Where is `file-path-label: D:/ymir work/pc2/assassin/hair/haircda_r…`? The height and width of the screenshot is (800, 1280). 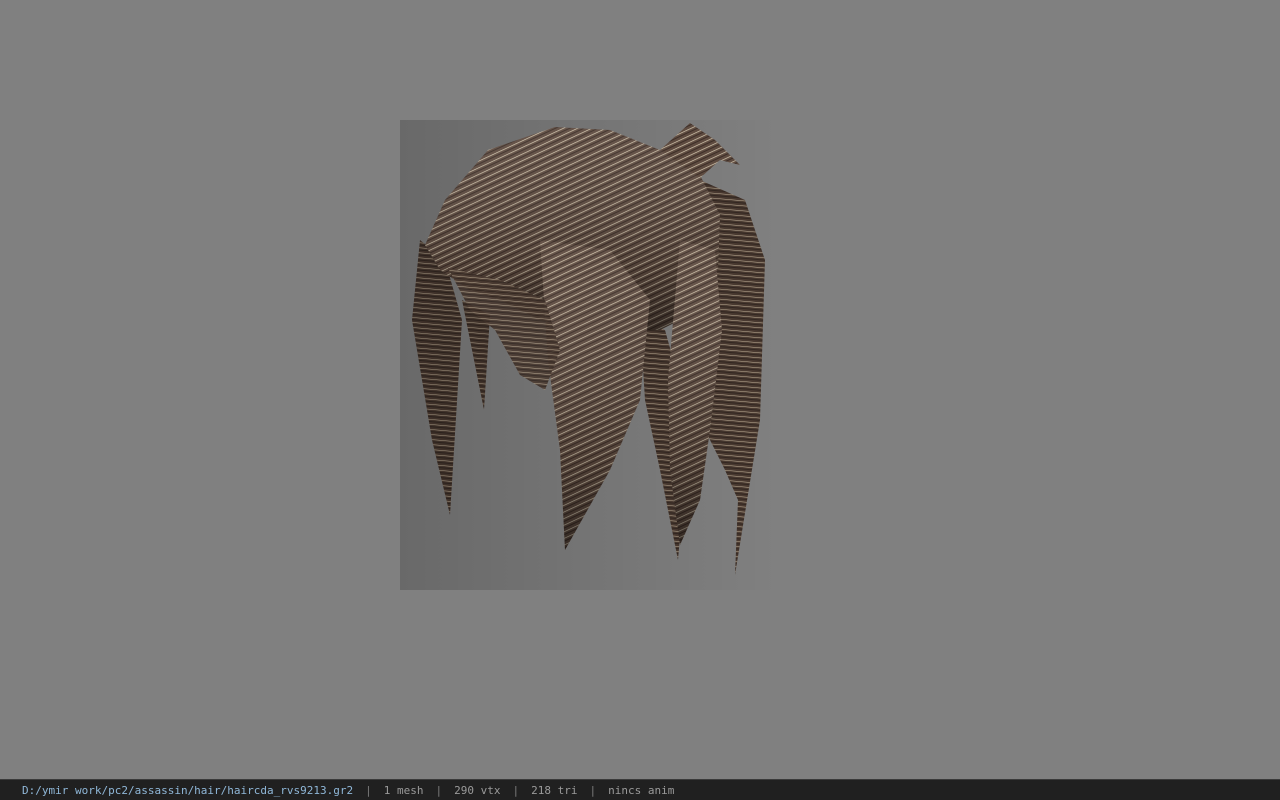 file-path-label: D:/ymir work/pc2/assassin/hair/haircda_r… is located at coordinates (188, 790).